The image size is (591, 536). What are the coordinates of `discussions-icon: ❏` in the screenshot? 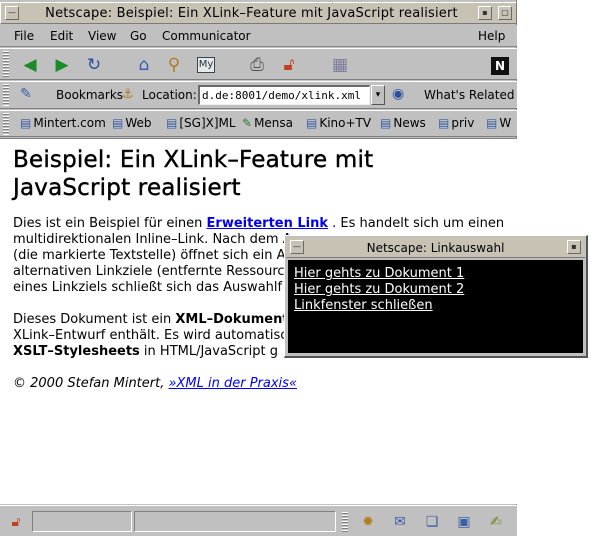 It's located at (432, 522).